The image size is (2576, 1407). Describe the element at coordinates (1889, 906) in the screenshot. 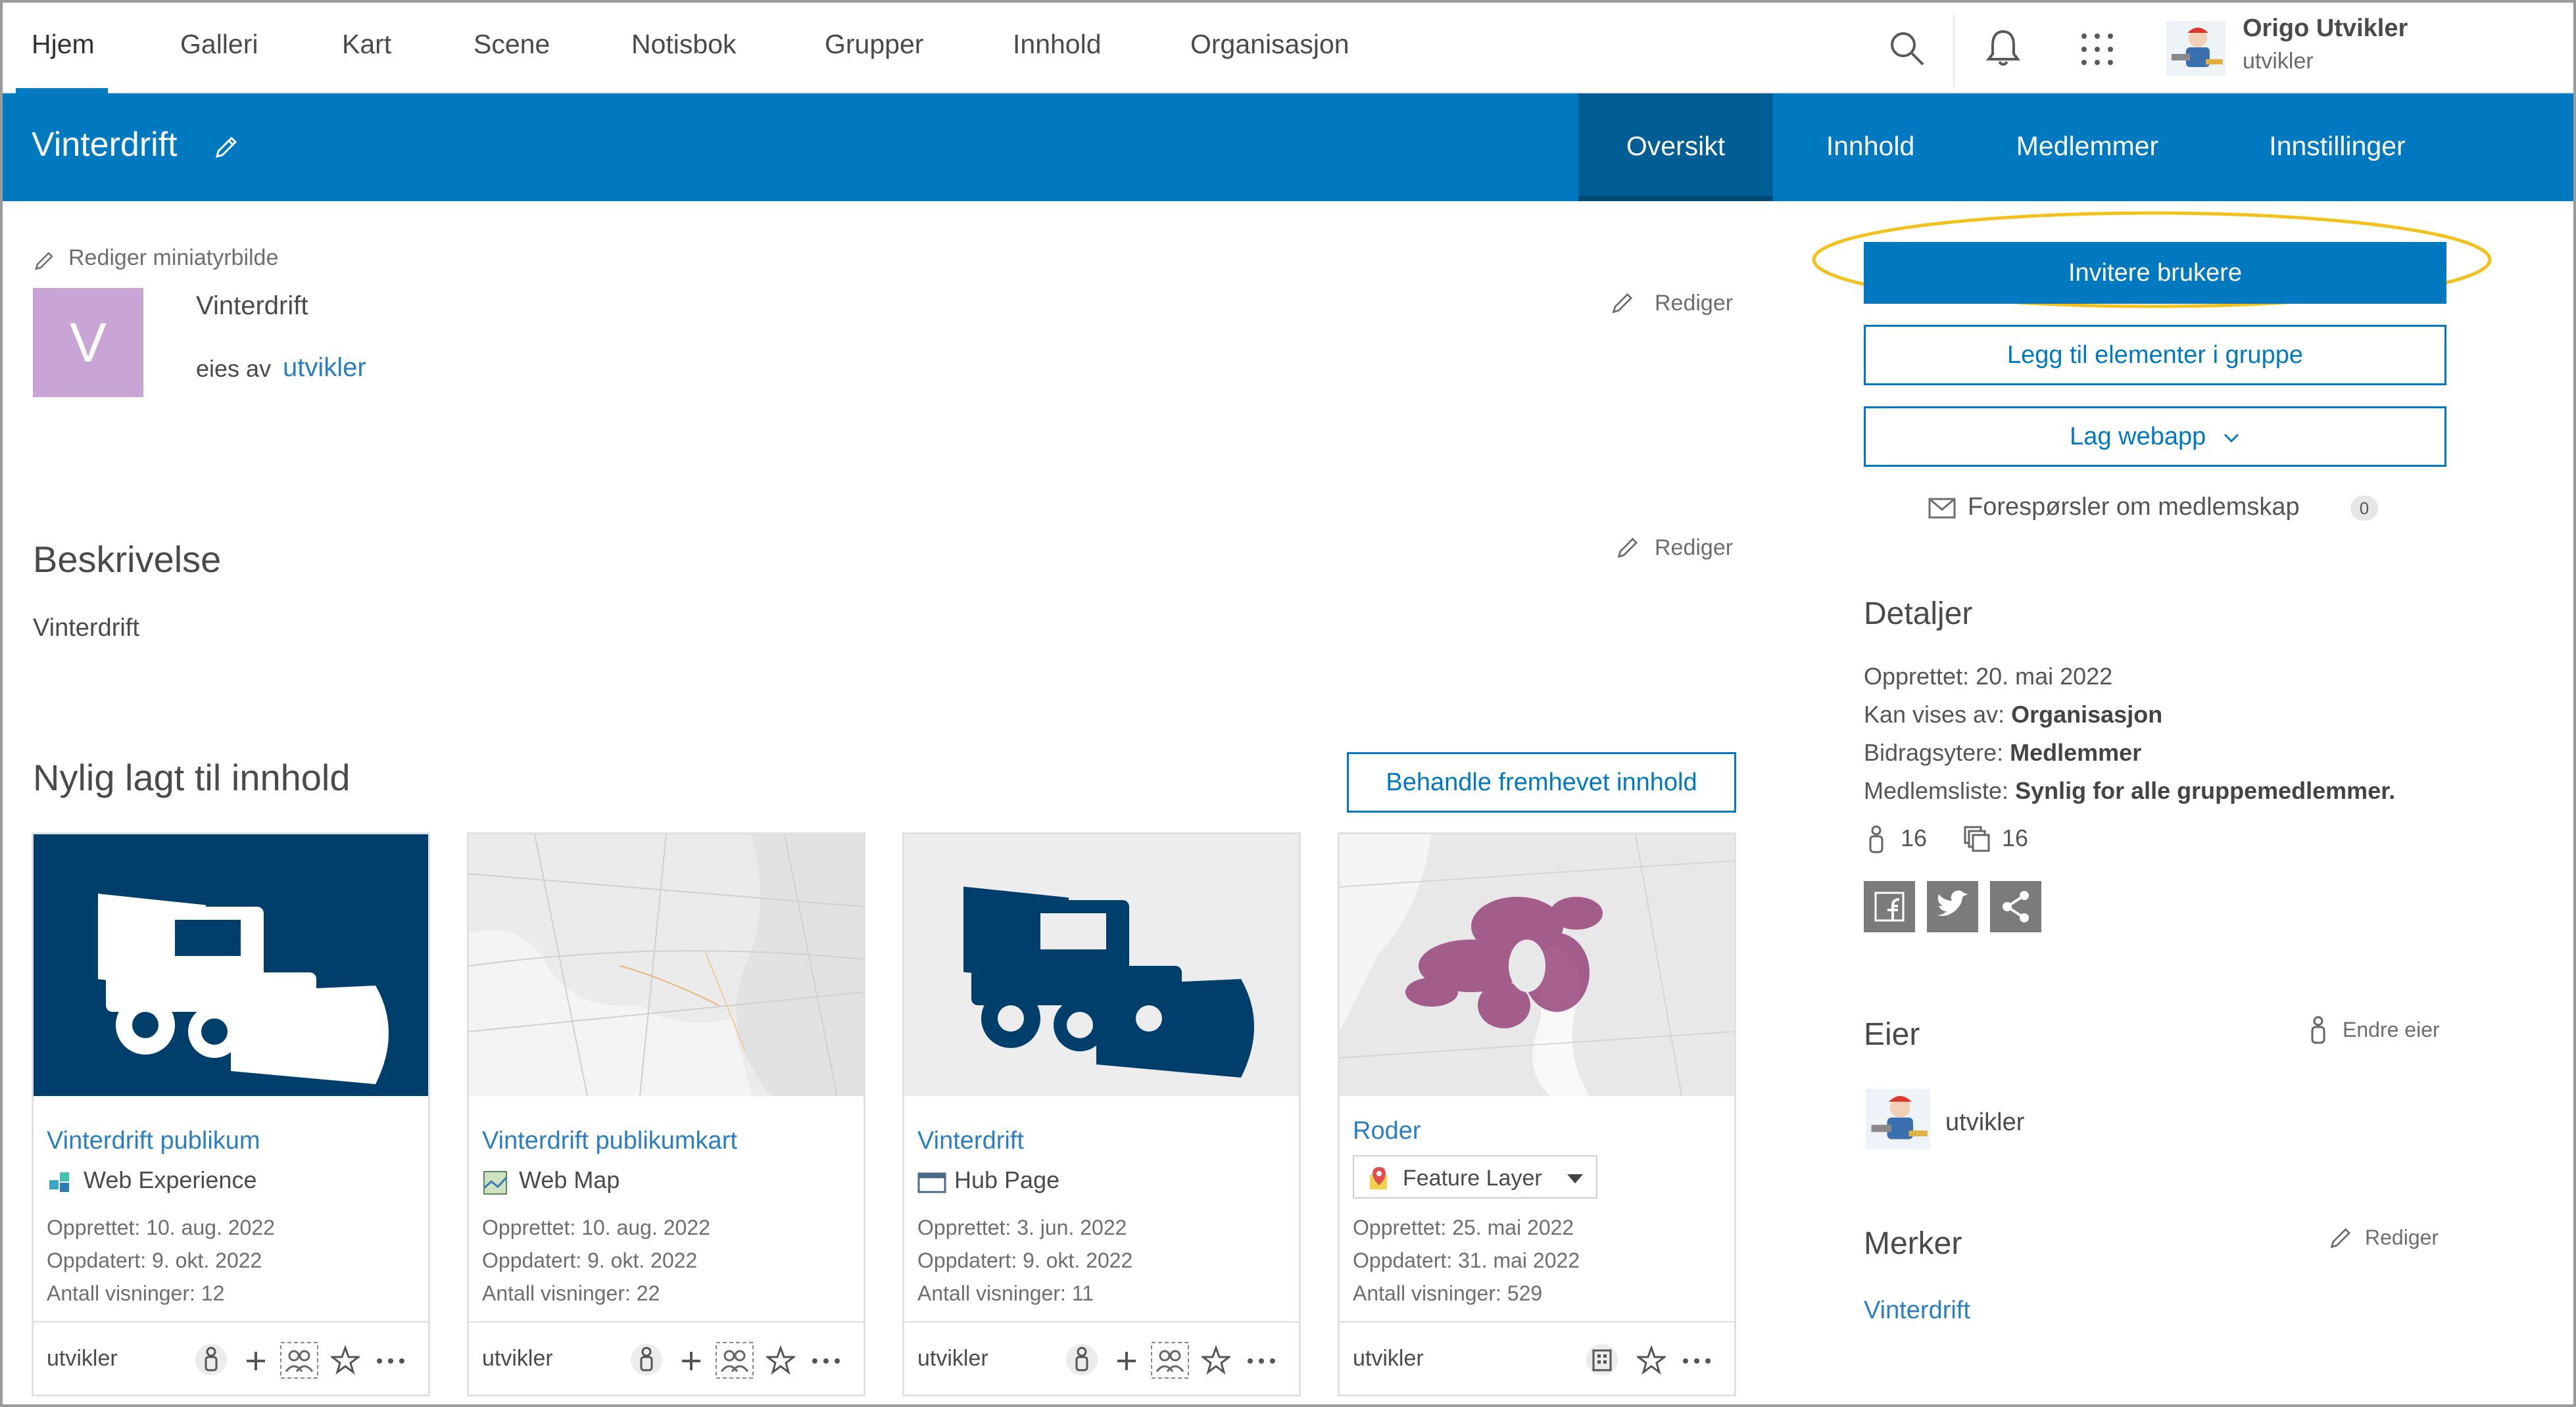

I see `facebook-share-button` at that location.